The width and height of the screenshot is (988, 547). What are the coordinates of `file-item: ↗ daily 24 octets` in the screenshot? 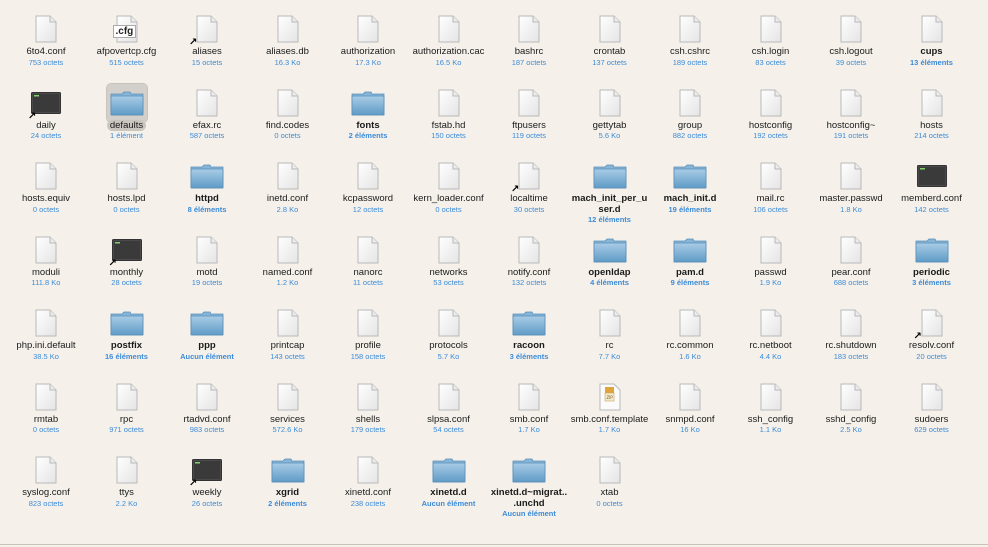 It's located at (46, 118).